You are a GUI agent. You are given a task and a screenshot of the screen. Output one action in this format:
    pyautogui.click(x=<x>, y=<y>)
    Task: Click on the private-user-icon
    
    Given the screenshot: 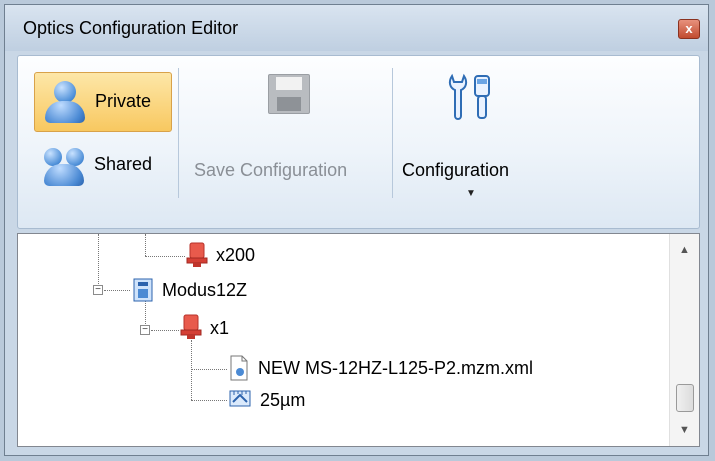 What is the action you would take?
    pyautogui.click(x=65, y=102)
    